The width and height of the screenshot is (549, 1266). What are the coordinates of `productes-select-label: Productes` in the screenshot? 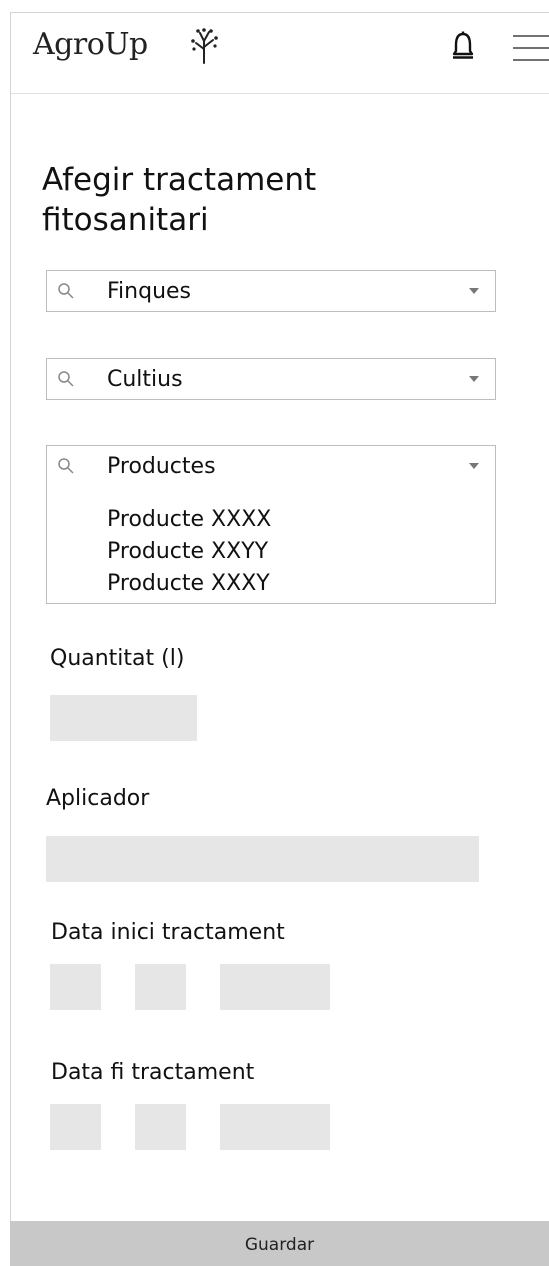 It's located at (161, 466).